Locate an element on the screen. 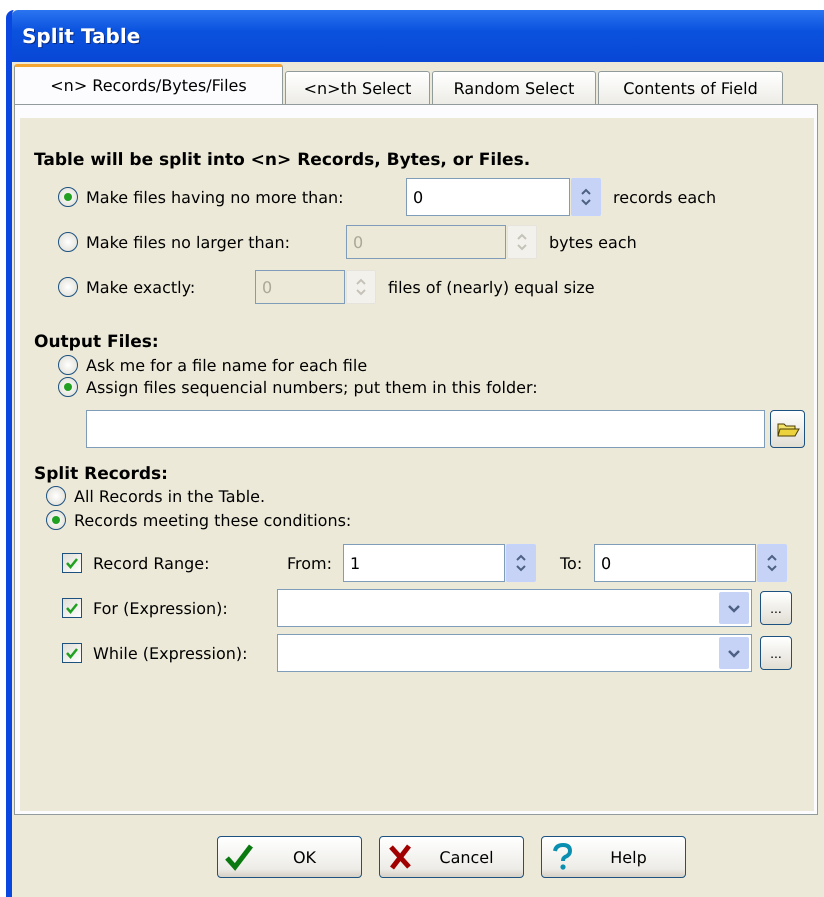 The image size is (824, 897). option-label: Assign files sequencial numbers; put them in this folder: is located at coordinates (312, 387).